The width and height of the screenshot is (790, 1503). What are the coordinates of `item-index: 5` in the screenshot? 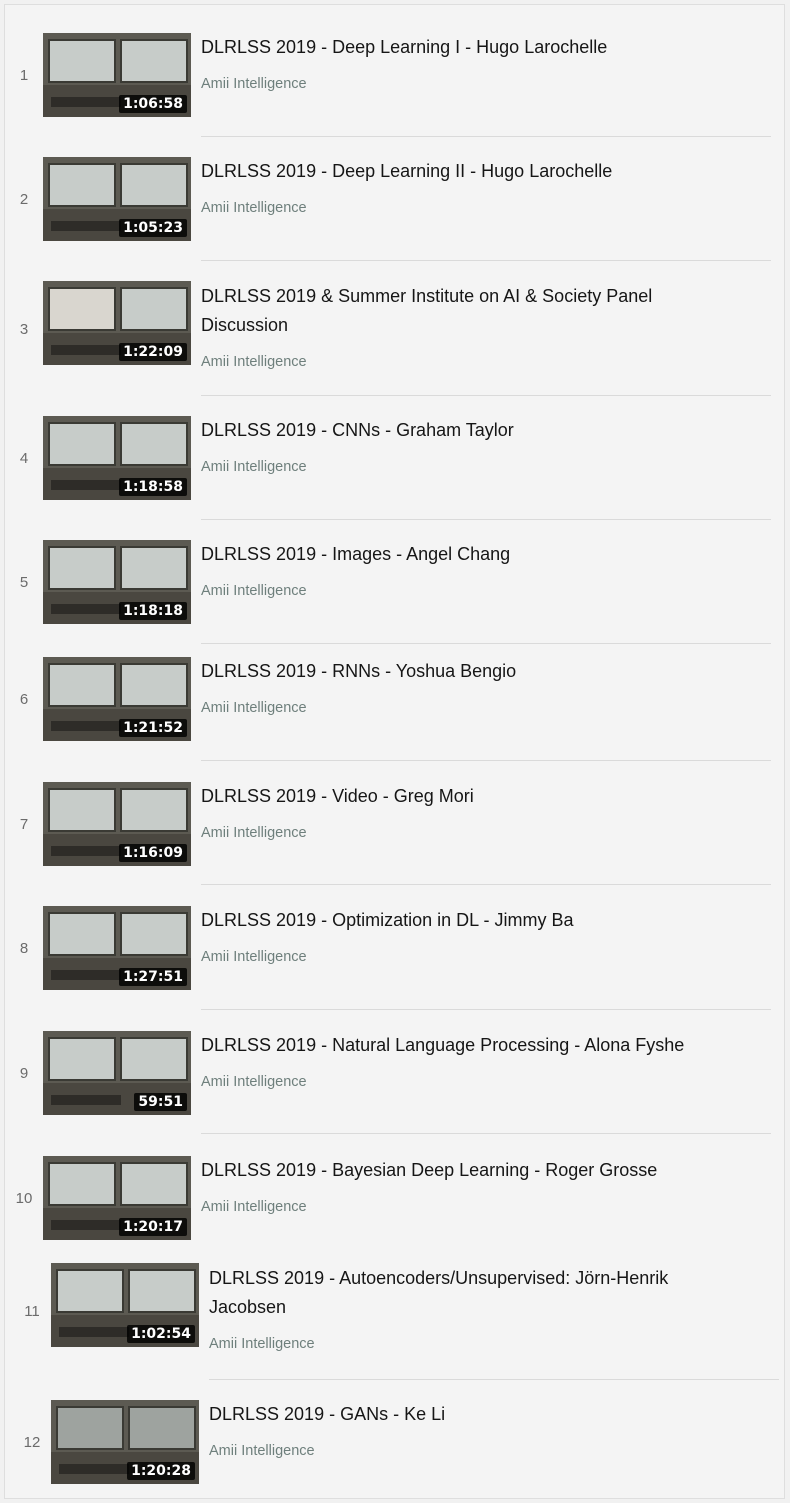 It's located at (24, 582).